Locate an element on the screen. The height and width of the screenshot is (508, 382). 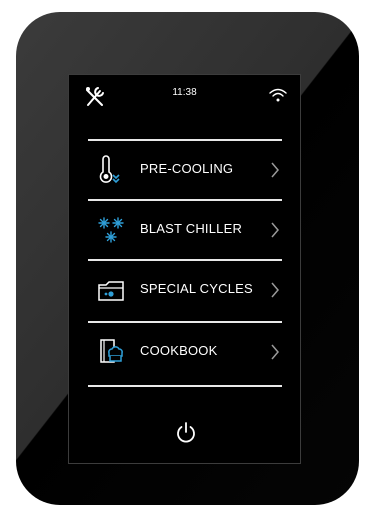
snowflakes-icon is located at coordinates (111, 230).